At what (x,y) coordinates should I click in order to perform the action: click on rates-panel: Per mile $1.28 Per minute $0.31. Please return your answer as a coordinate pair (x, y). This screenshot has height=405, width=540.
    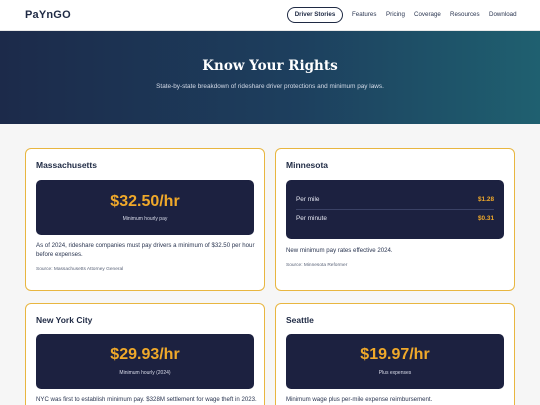
    Looking at the image, I should click on (395, 209).